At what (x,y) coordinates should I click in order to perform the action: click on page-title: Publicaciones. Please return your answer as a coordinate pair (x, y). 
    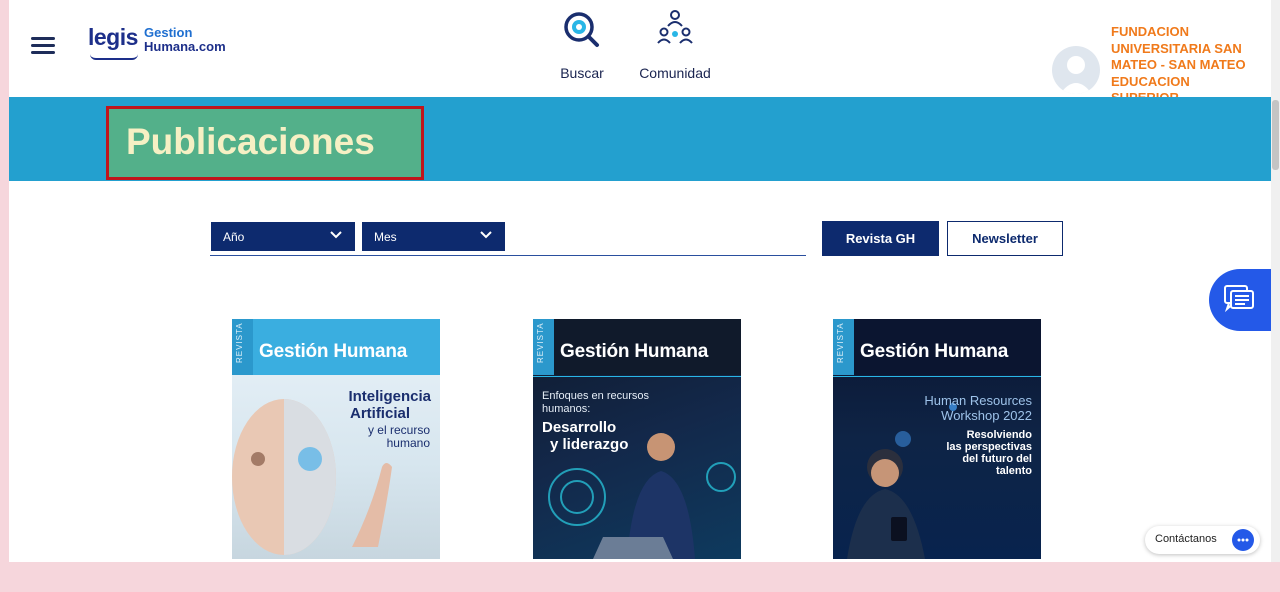
    Looking at the image, I should click on (250, 141).